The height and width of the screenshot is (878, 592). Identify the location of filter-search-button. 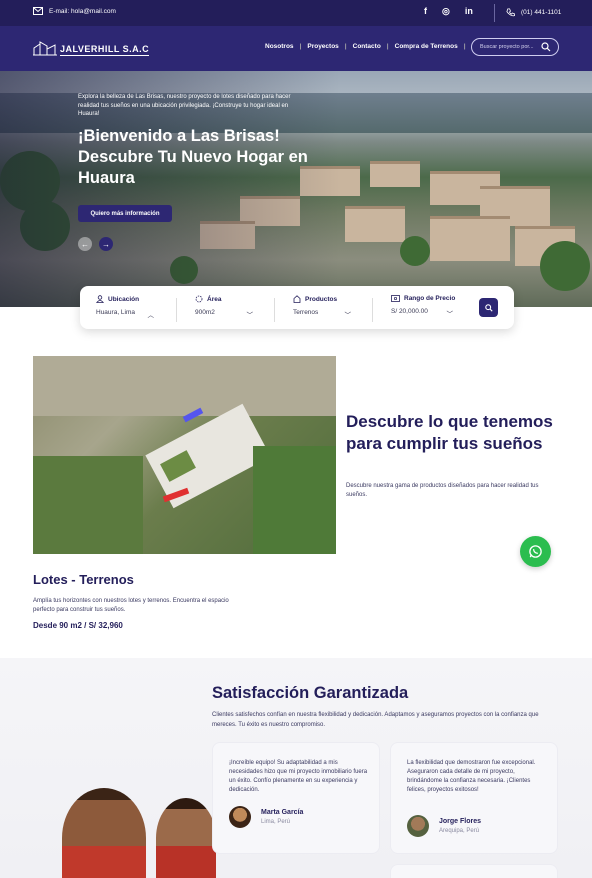
(488, 307).